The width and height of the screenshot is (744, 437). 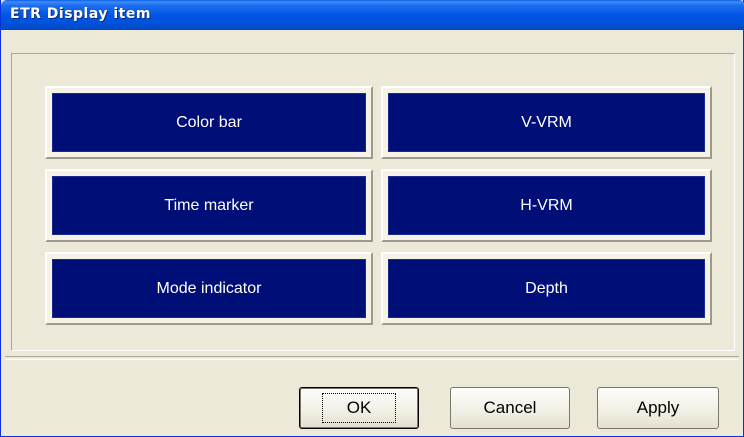 I want to click on item-depth: Depth, so click(x=546, y=288).